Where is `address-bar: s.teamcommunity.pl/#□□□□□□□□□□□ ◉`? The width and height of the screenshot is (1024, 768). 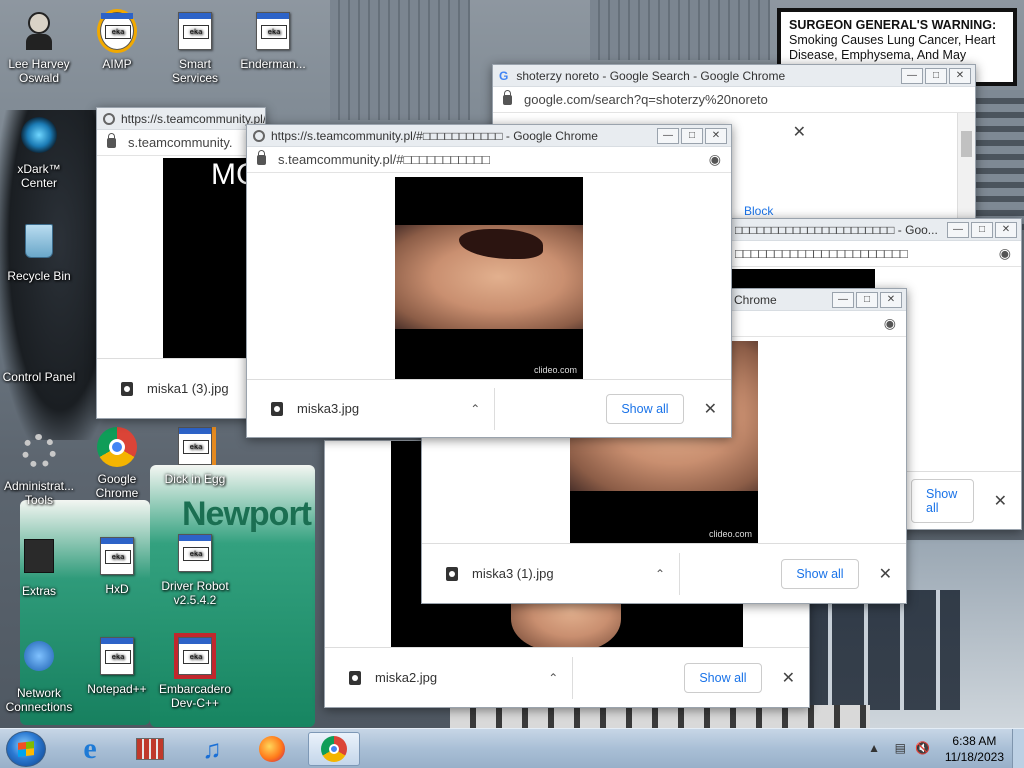
address-bar: s.teamcommunity.pl/#□□□□□□□□□□□ ◉ is located at coordinates (489, 160).